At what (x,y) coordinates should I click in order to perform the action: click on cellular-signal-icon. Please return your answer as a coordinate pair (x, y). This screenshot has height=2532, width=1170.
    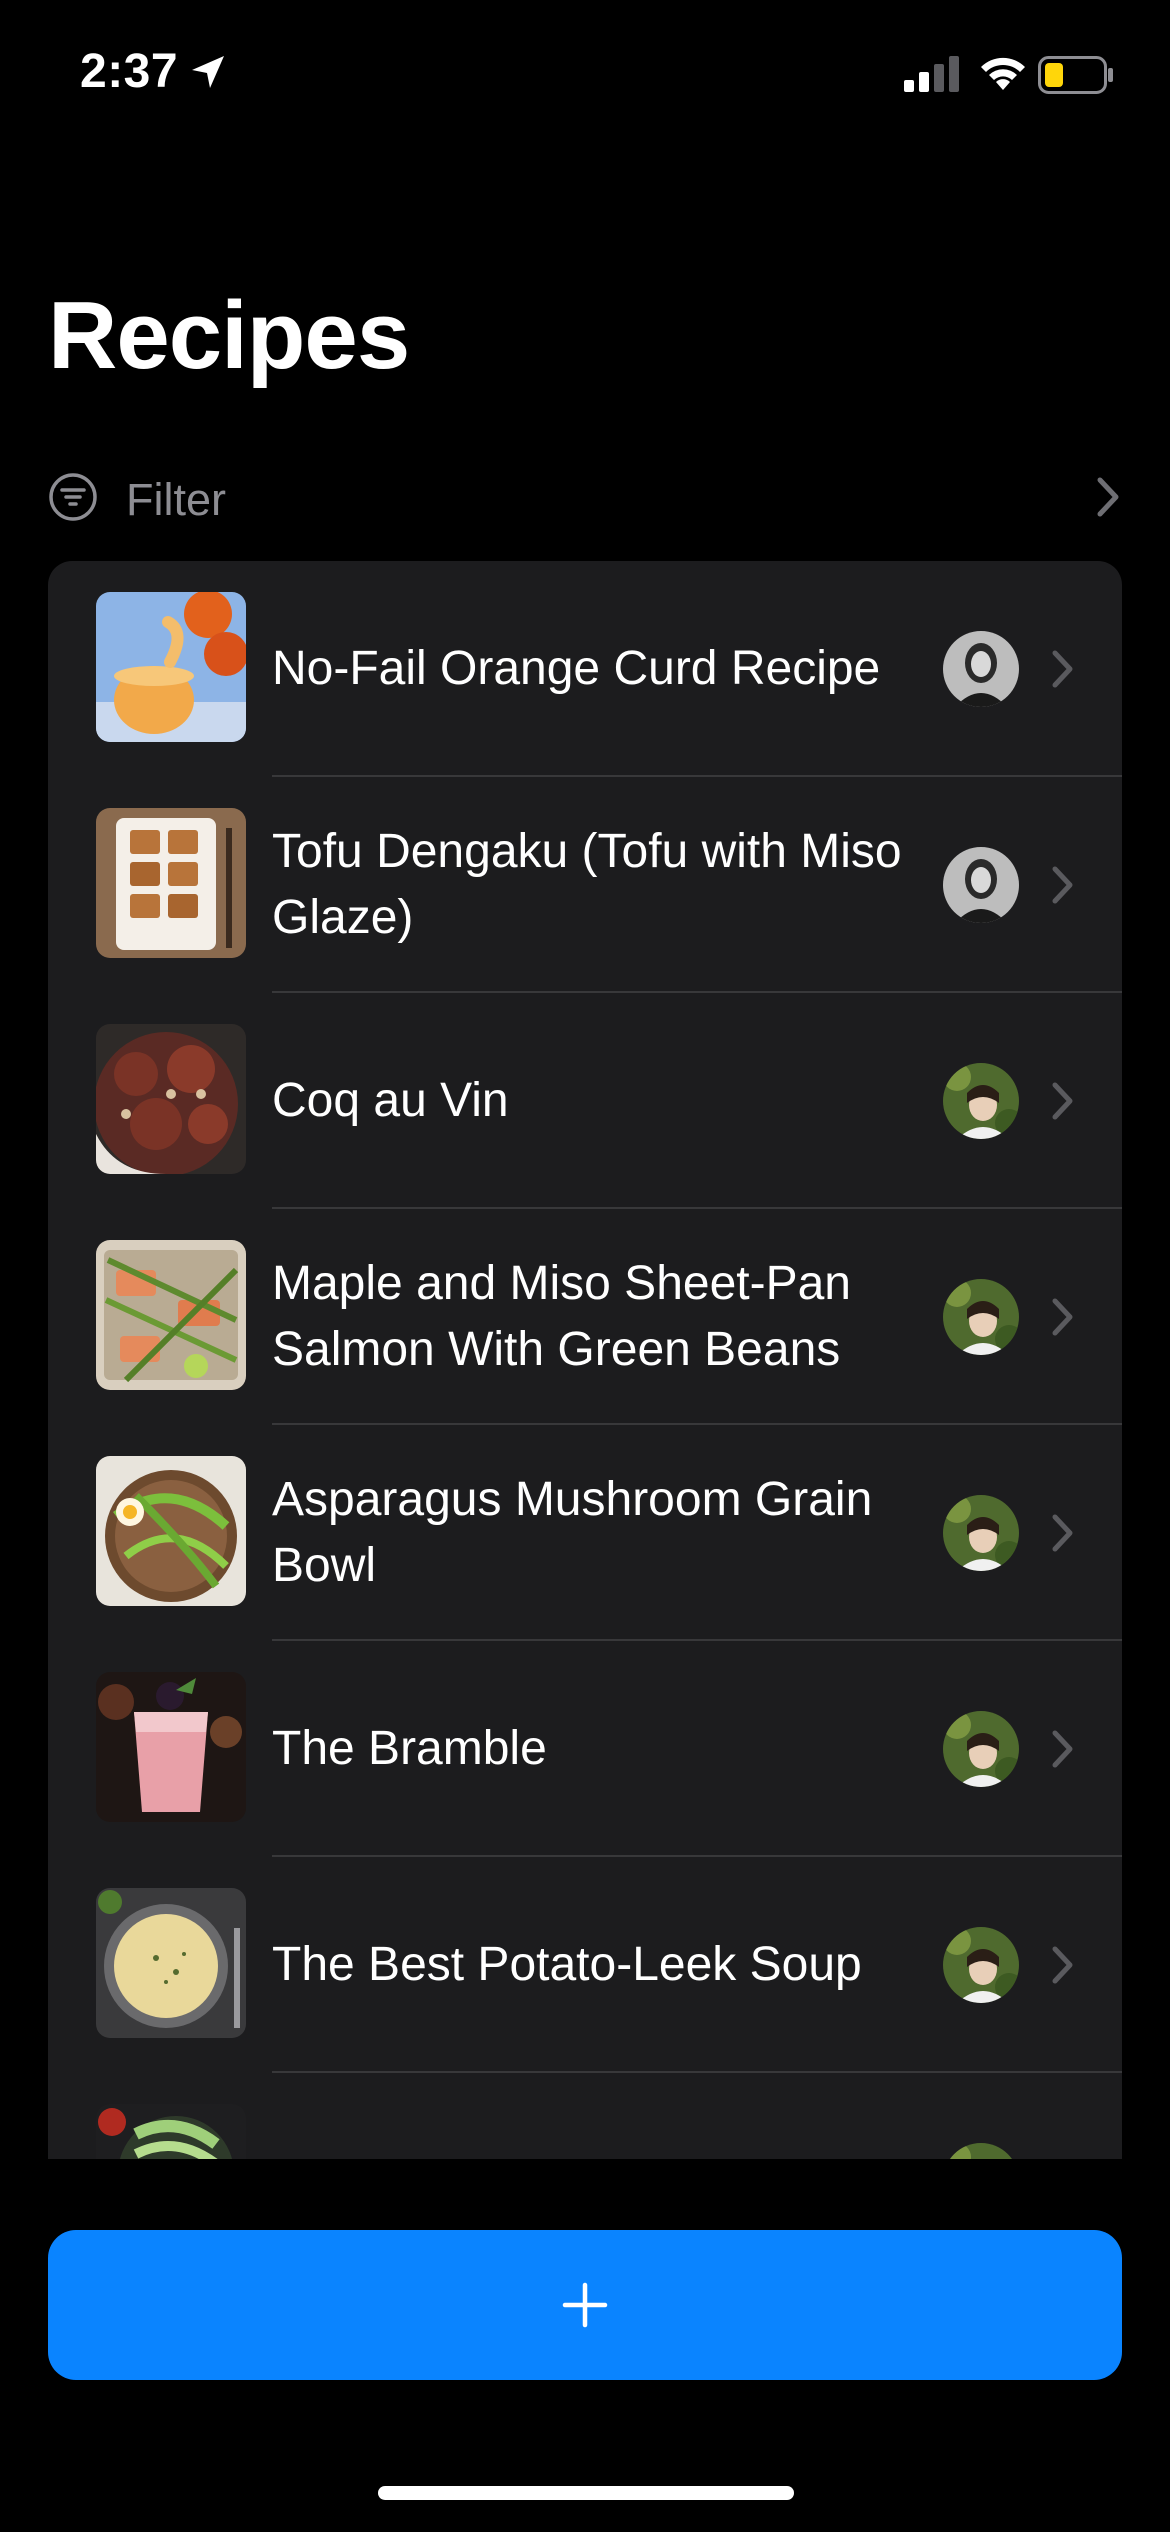
    Looking at the image, I should click on (931, 74).